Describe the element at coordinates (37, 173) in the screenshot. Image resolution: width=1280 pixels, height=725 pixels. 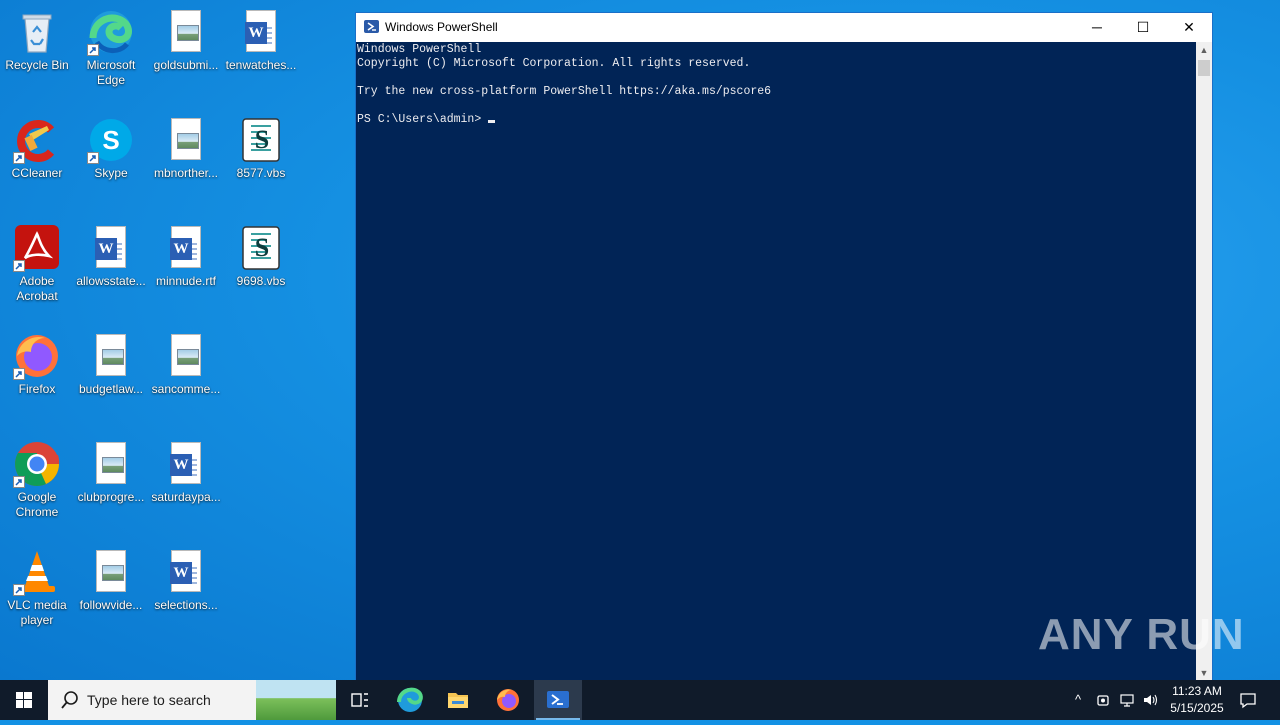
I see `desktop-icon-label: CCleaner` at that location.